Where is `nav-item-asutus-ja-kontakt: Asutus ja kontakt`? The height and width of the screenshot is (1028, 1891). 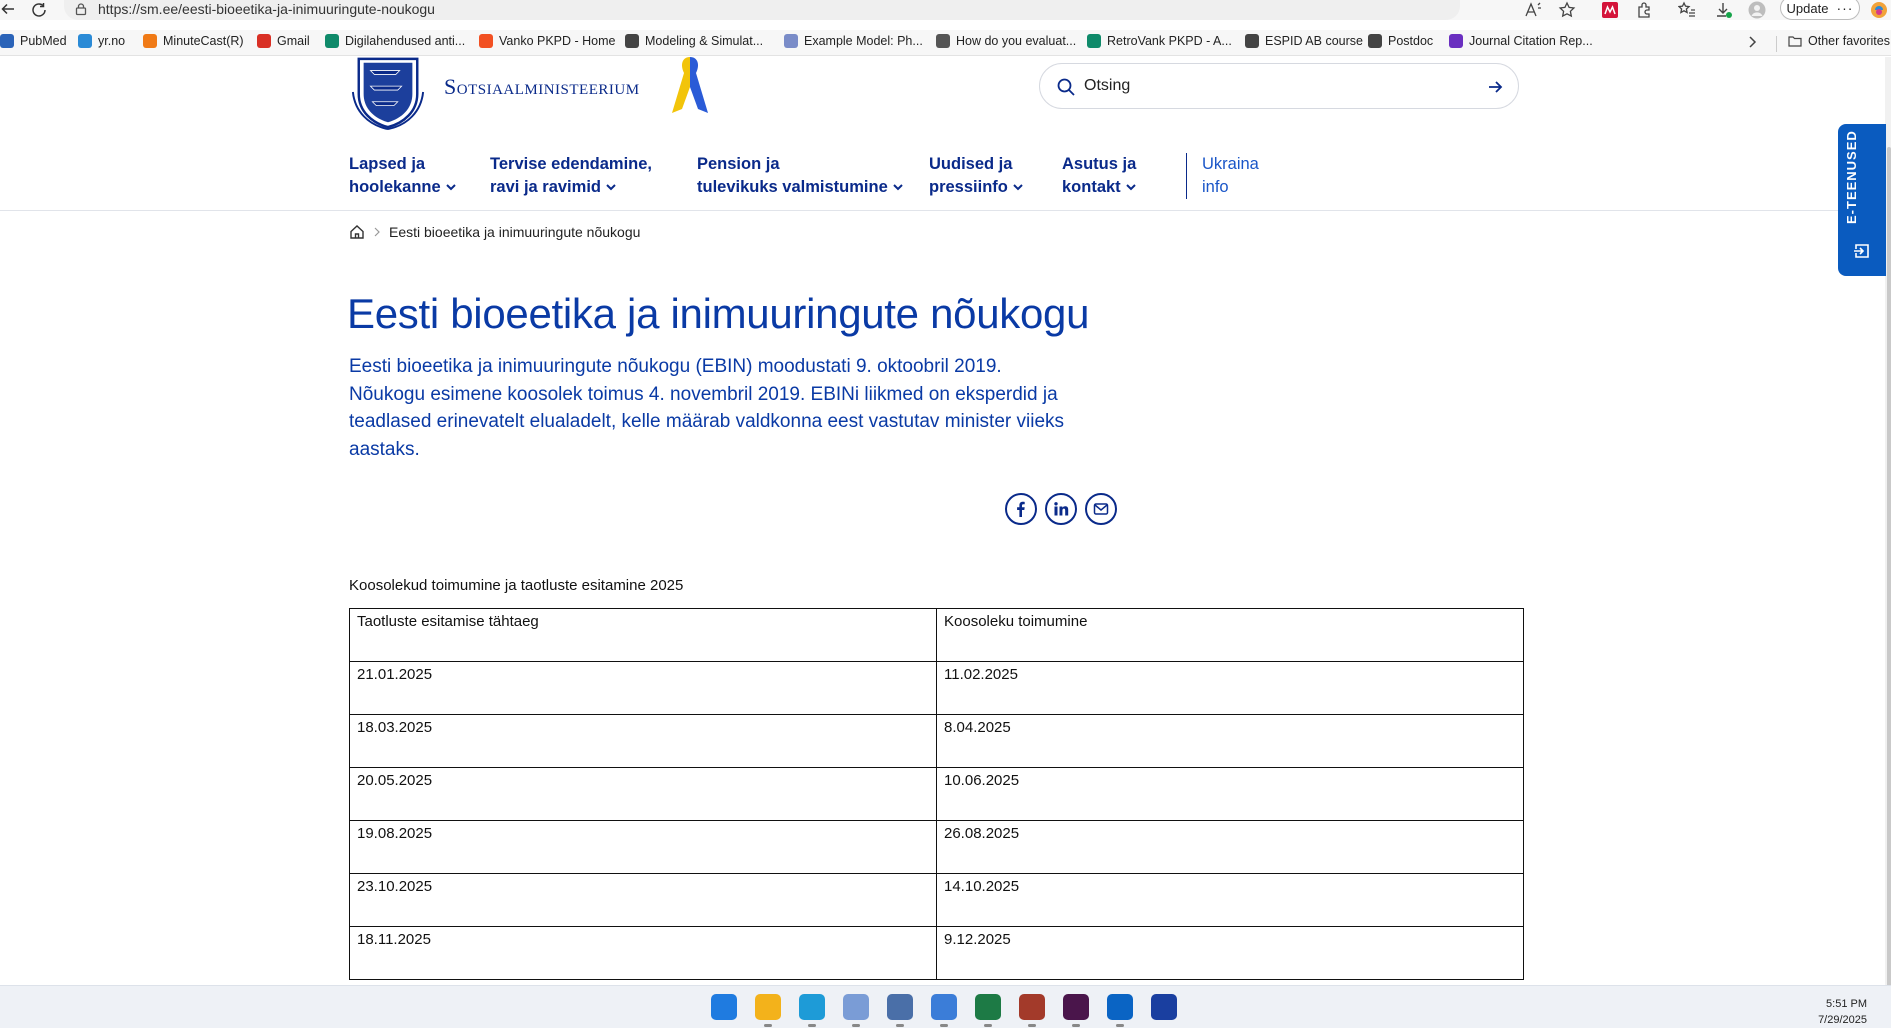
nav-item-asutus-ja-kontakt: Asutus ja kontakt is located at coordinates (1099, 176).